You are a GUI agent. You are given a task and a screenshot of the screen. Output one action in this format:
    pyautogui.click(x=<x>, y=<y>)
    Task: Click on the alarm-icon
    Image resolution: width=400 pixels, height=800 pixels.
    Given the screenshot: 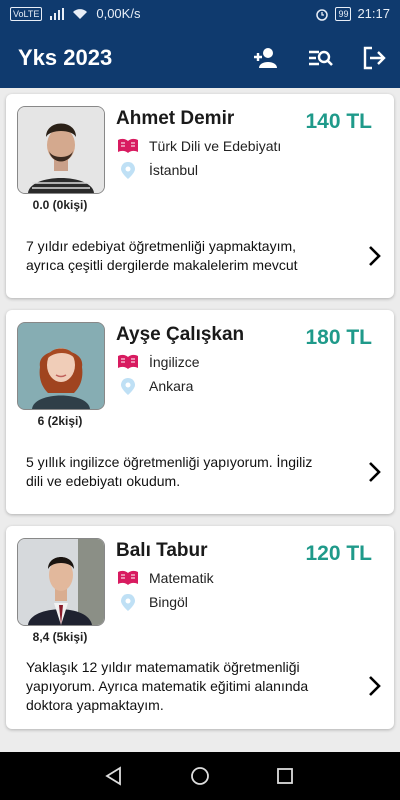 What is the action you would take?
    pyautogui.click(x=322, y=14)
    